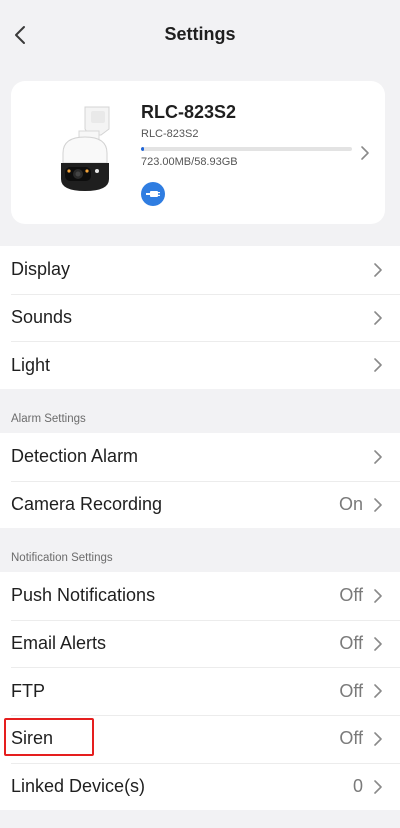 The image size is (400, 828). I want to click on siren-row: Siren Off, so click(200, 739).